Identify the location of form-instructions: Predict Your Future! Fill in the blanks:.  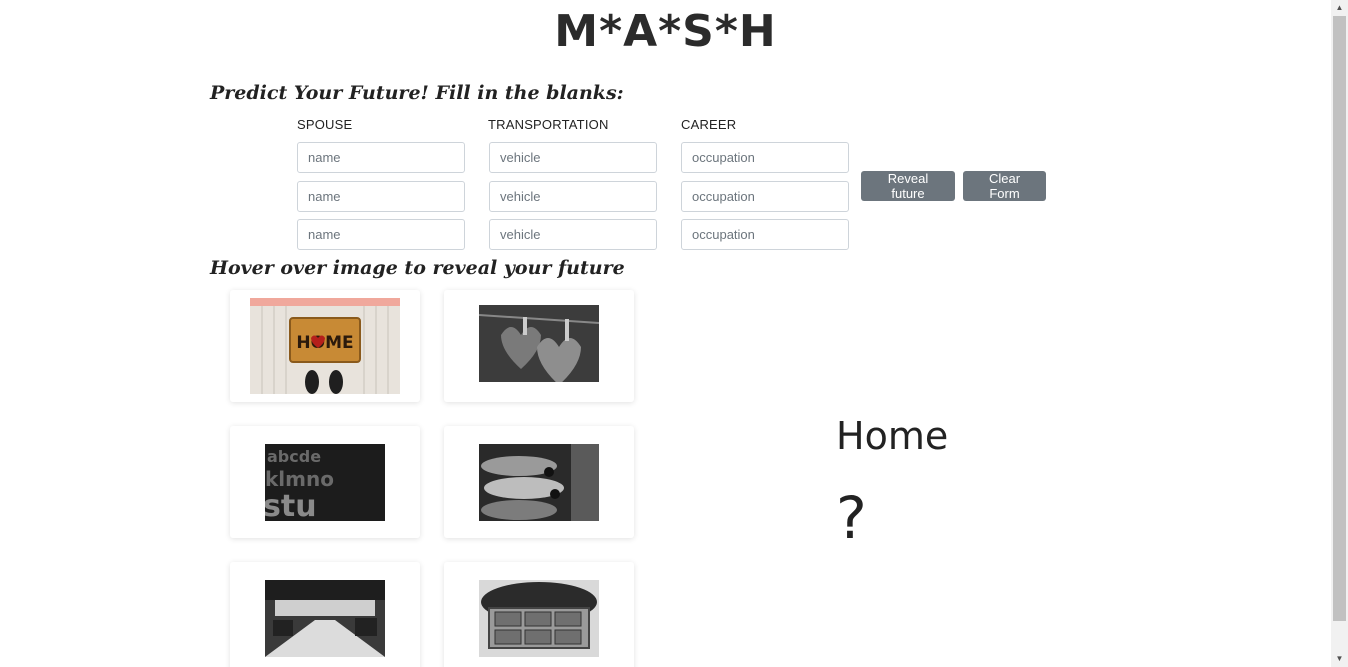
(417, 93).